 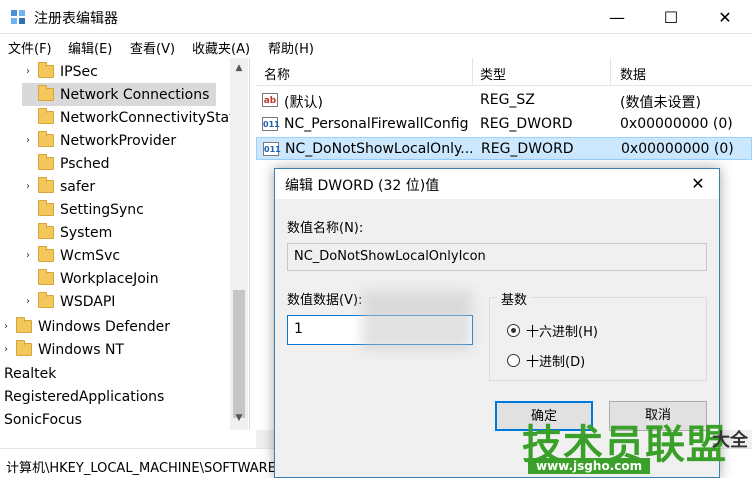 What do you see at coordinates (239, 68) in the screenshot?
I see `scroll-up-icon: ▲` at bounding box center [239, 68].